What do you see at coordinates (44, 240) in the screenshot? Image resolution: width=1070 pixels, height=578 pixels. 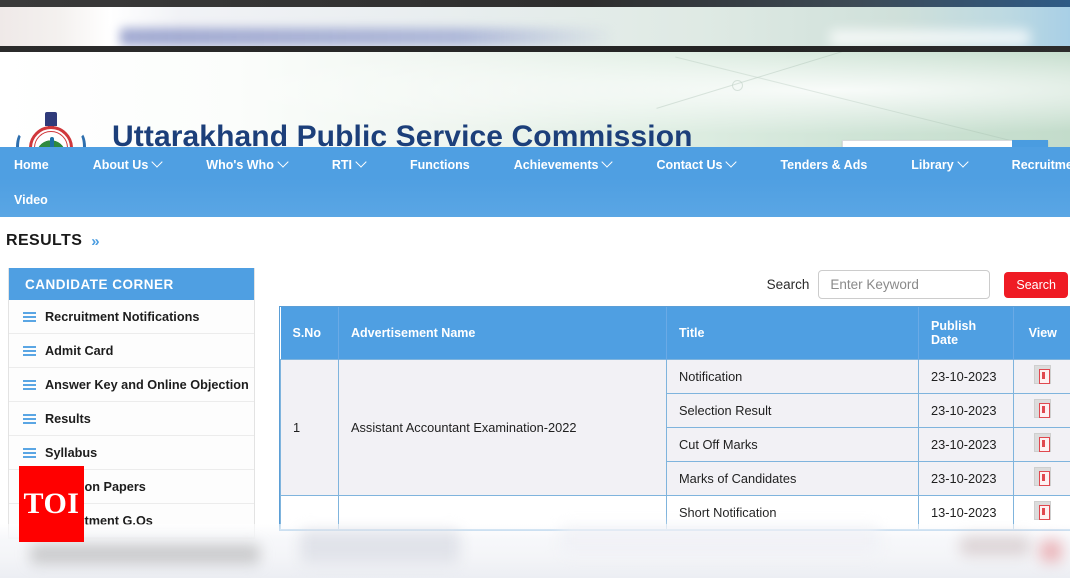 I see `page-title: RESULTS` at bounding box center [44, 240].